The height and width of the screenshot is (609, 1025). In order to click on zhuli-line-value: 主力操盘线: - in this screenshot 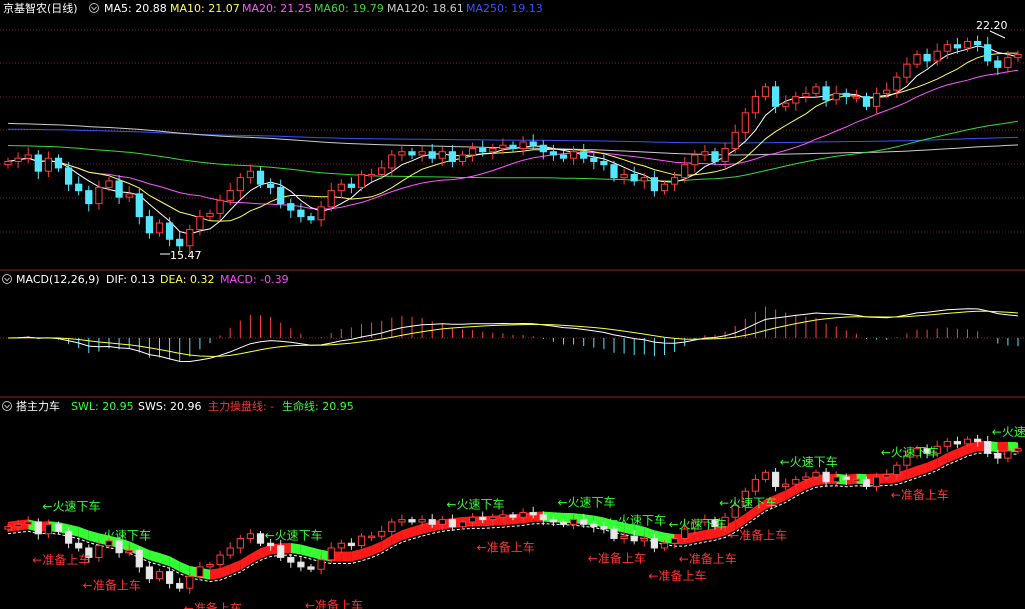, I will do `click(241, 406)`.